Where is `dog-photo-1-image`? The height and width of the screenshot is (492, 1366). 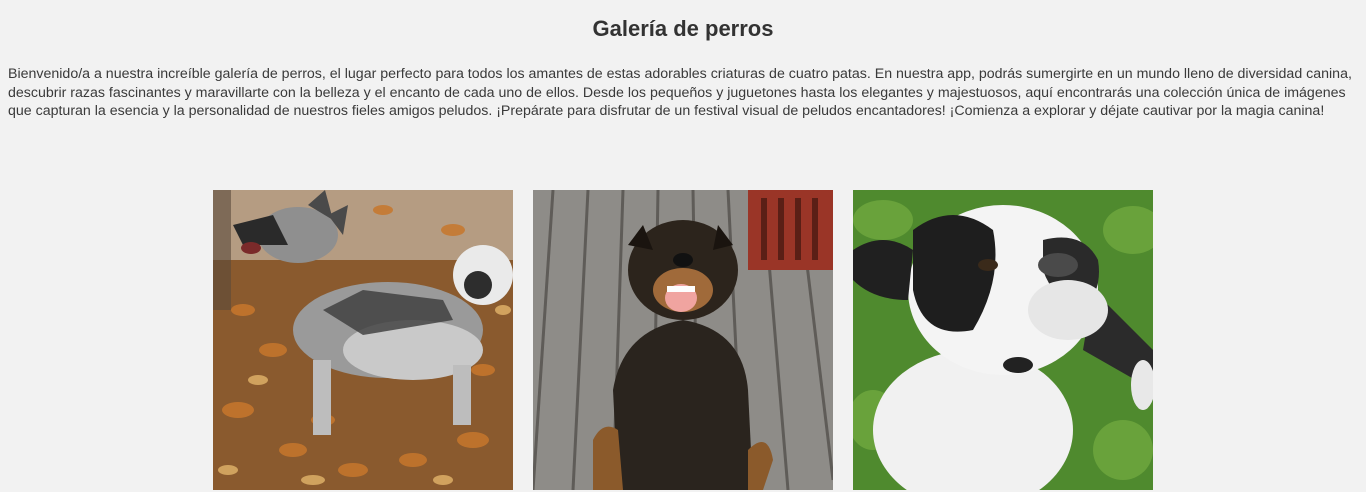 dog-photo-1-image is located at coordinates (363, 340).